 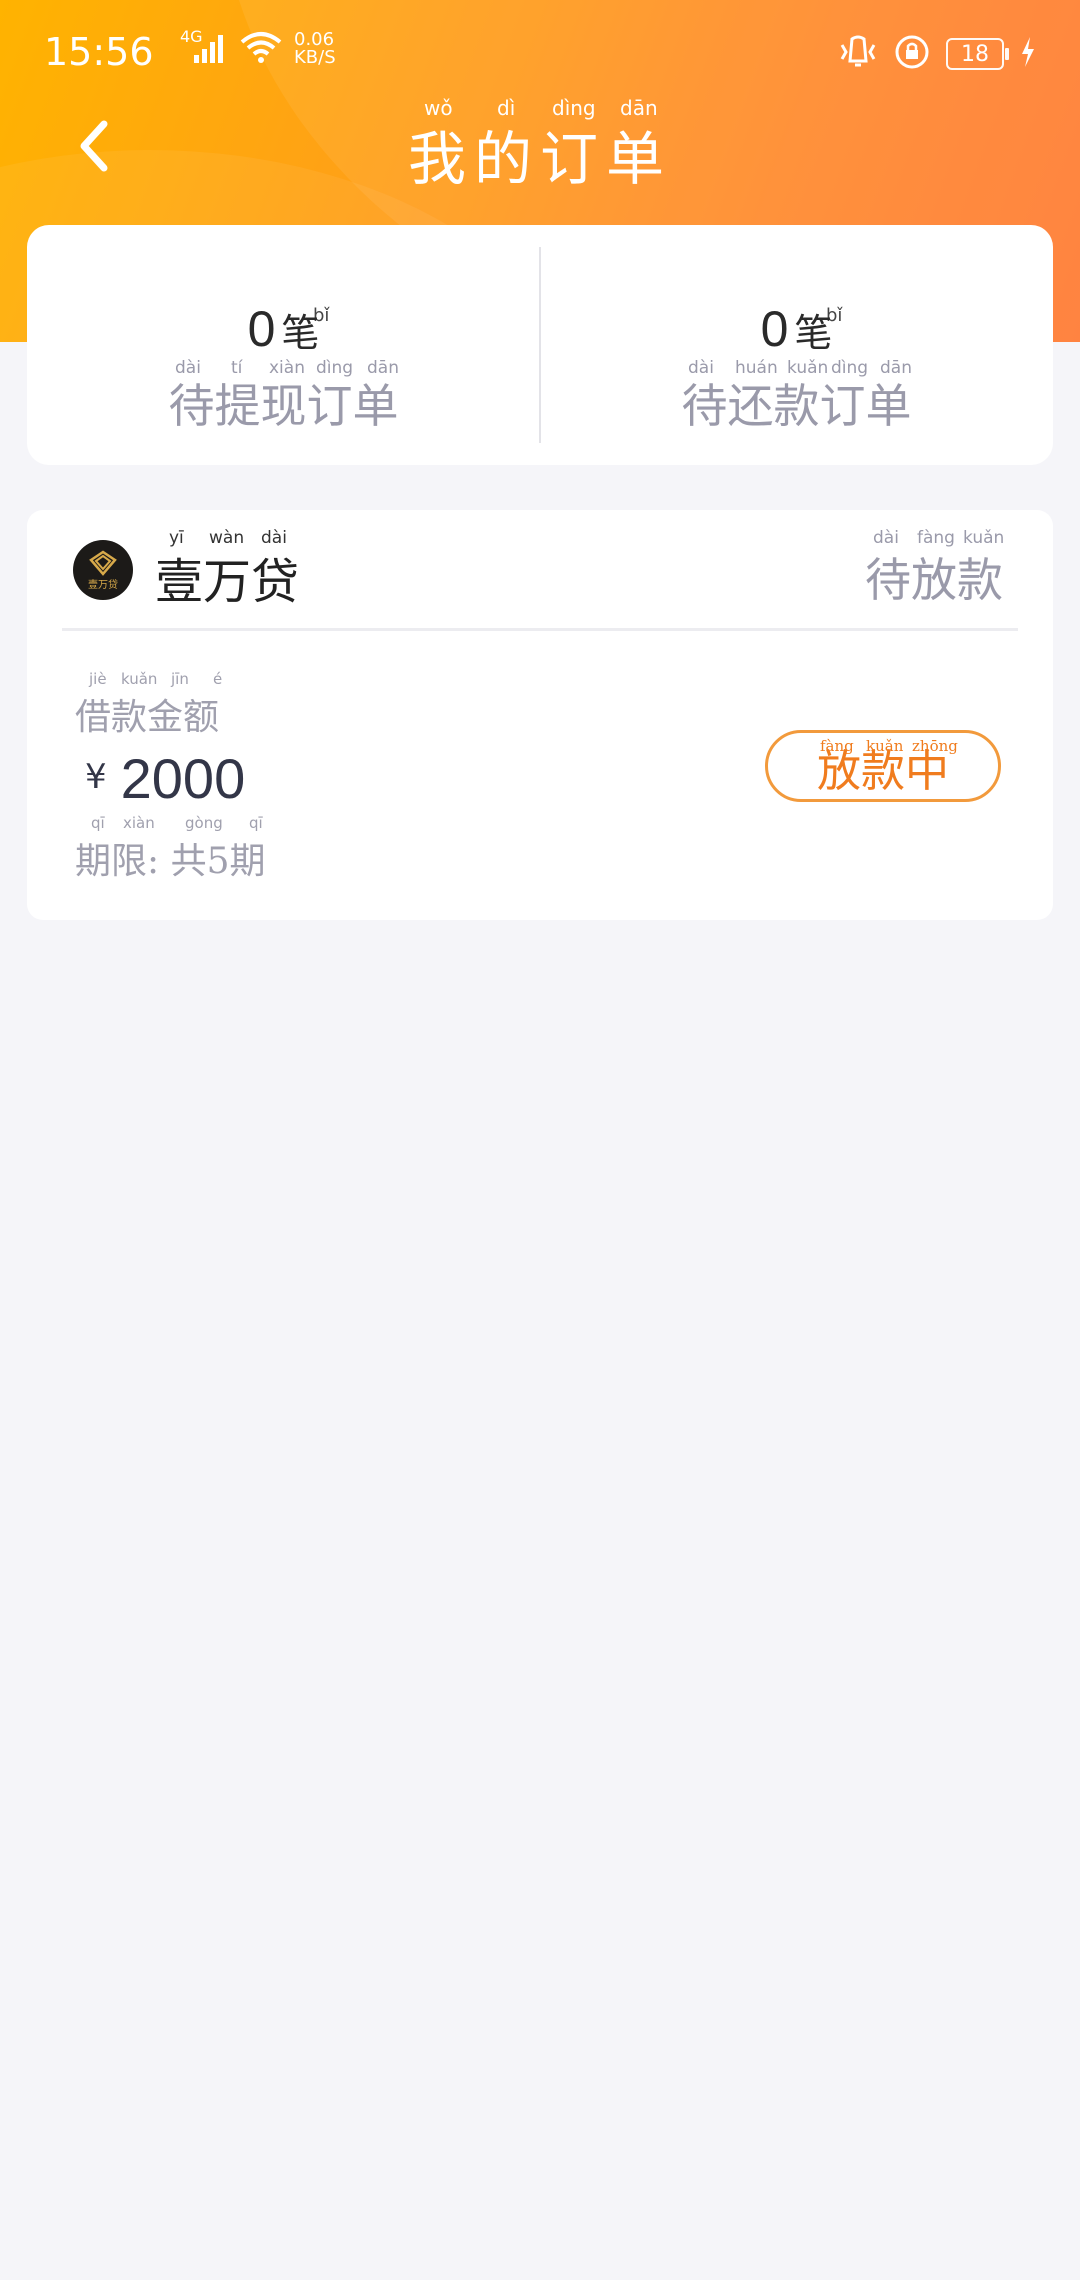 What do you see at coordinates (147, 717) in the screenshot?
I see `loan-amount-label: 借款金额` at bounding box center [147, 717].